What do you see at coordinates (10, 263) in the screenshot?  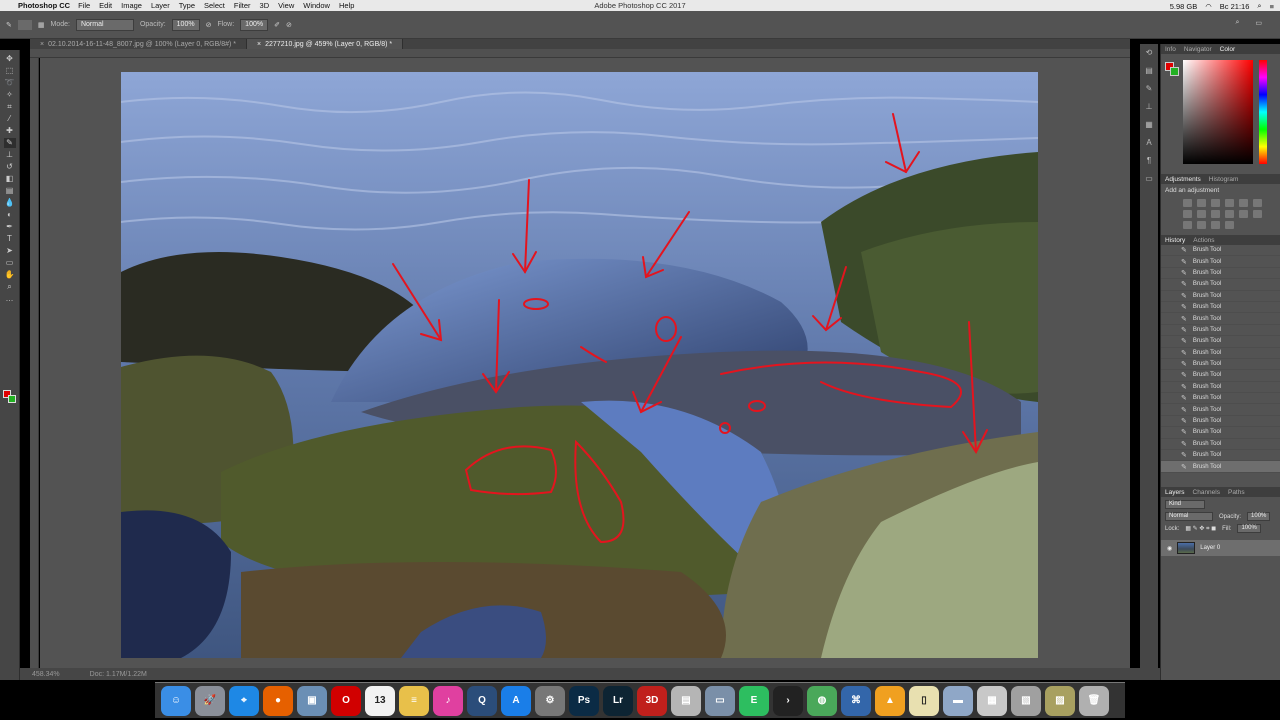 I see `shape-tool-icon: ▭` at bounding box center [10, 263].